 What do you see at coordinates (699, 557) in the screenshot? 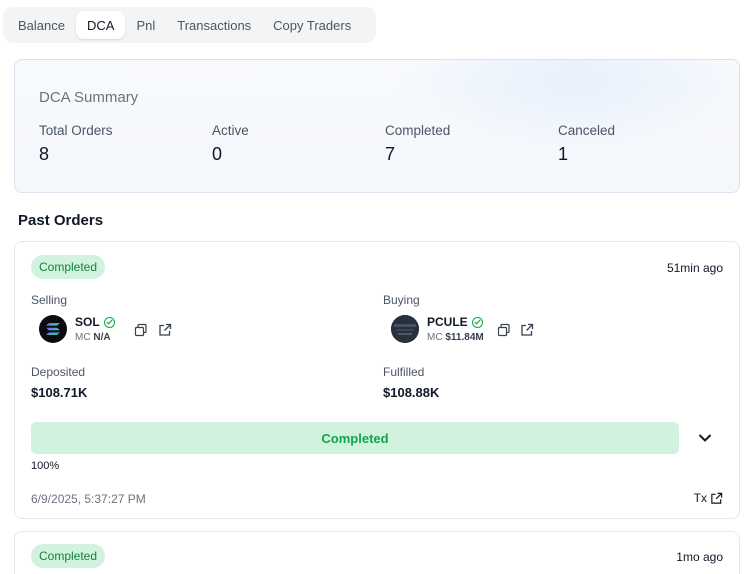
I see `order-time-ago: 1mo ago` at bounding box center [699, 557].